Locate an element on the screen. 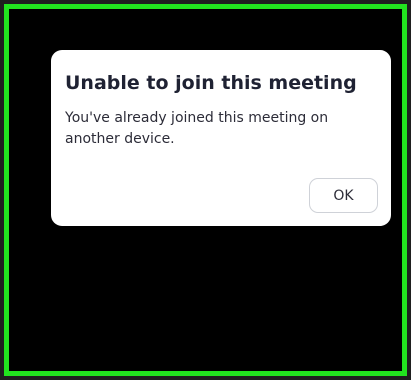  dialog-title: Unable to join this meeting is located at coordinates (211, 83).